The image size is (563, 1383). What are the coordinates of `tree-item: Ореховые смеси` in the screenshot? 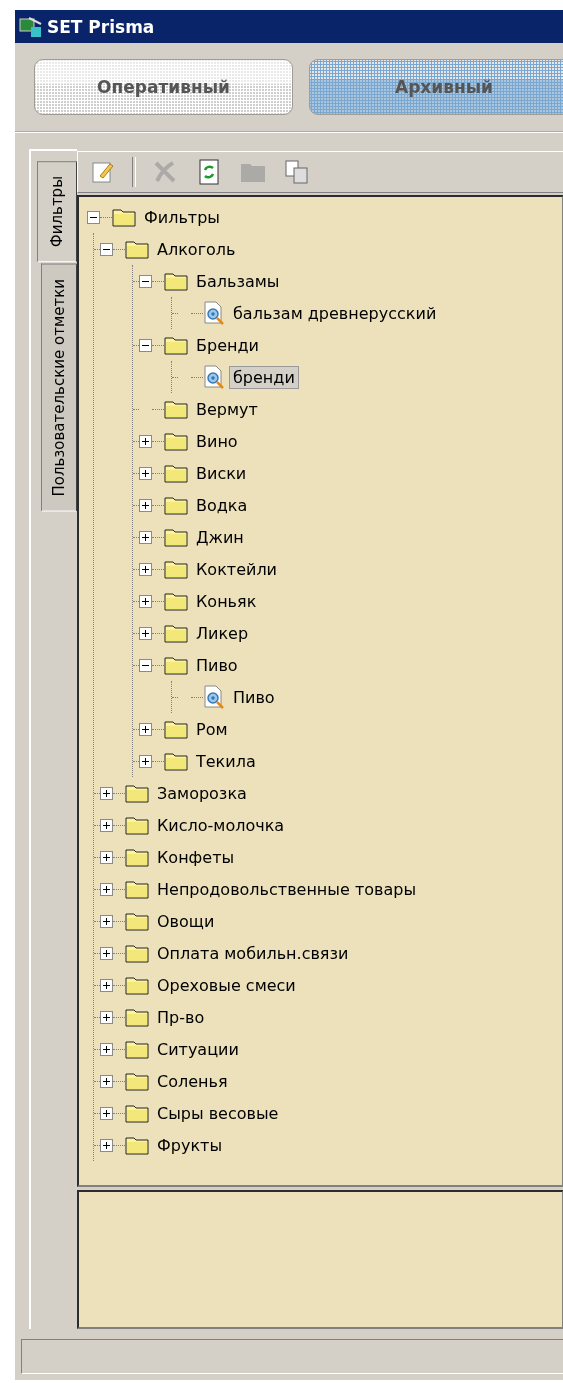 It's located at (226, 985).